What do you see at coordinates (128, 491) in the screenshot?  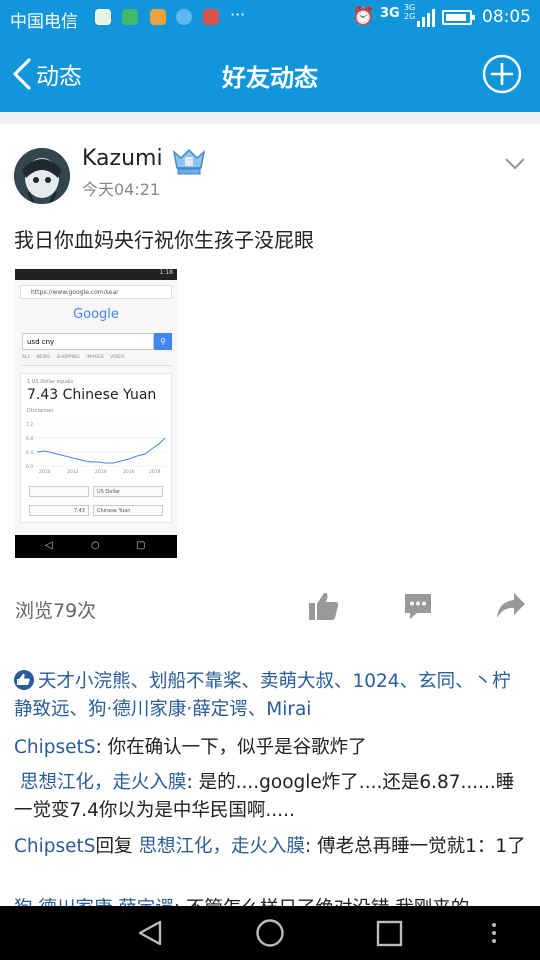 I see `image-from-unit: US Dollar` at bounding box center [128, 491].